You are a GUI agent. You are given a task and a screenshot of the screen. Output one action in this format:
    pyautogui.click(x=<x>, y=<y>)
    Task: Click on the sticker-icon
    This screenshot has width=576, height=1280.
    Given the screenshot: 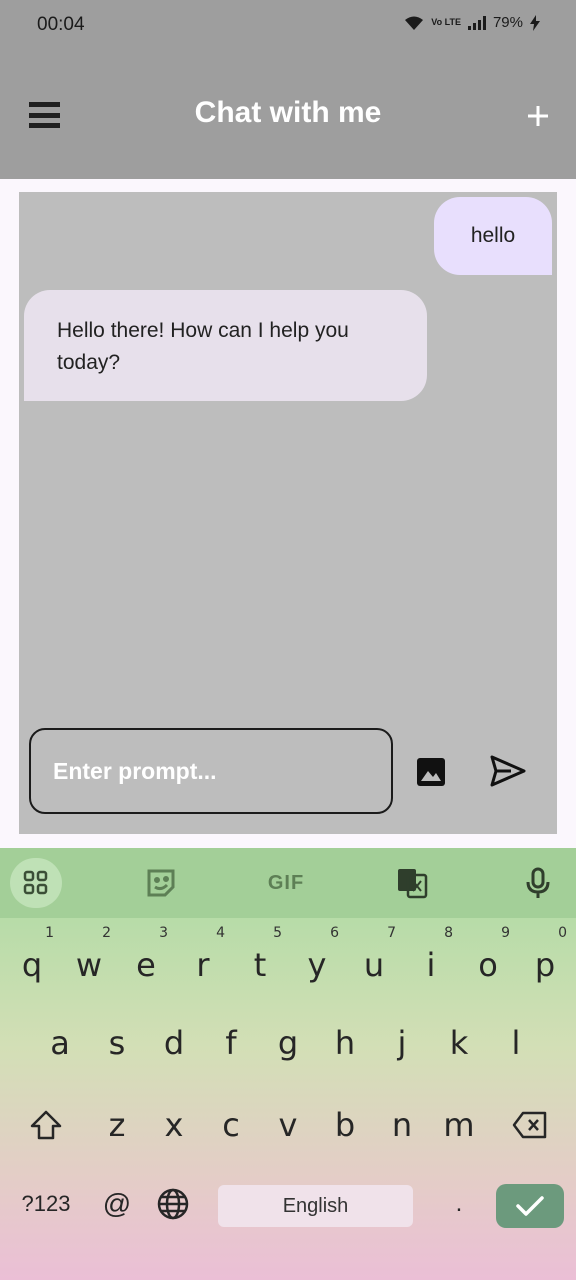 What is the action you would take?
    pyautogui.click(x=161, y=883)
    